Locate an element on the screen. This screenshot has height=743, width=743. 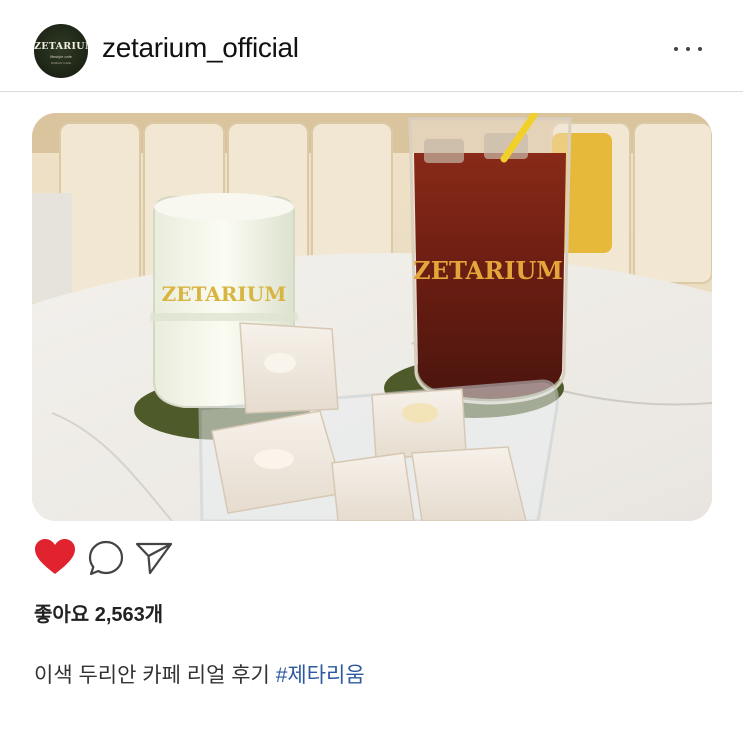
post-actions is located at coordinates (114, 558).